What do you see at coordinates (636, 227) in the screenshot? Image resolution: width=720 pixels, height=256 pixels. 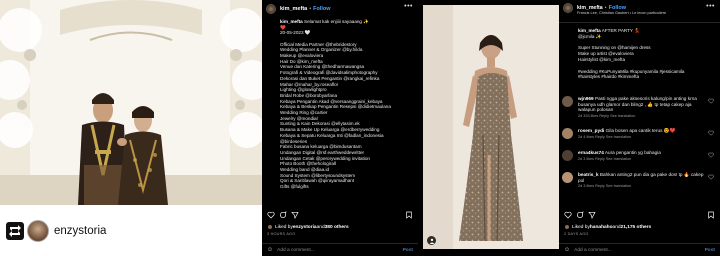 I see `likes-count: 21,175 others` at bounding box center [636, 227].